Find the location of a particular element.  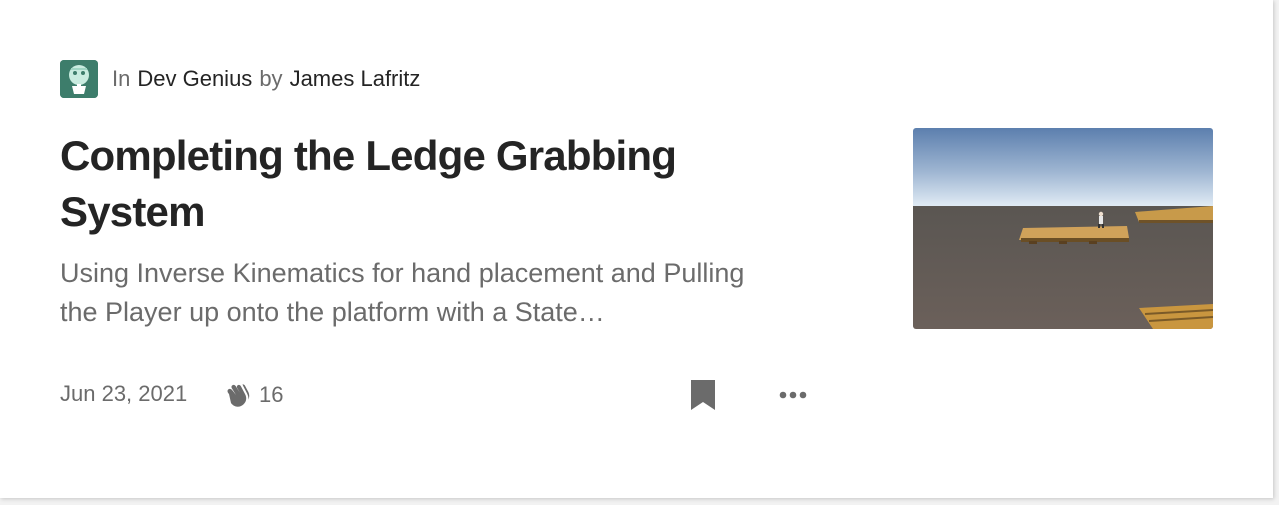

clap-count-value: 16 is located at coordinates (271, 394).